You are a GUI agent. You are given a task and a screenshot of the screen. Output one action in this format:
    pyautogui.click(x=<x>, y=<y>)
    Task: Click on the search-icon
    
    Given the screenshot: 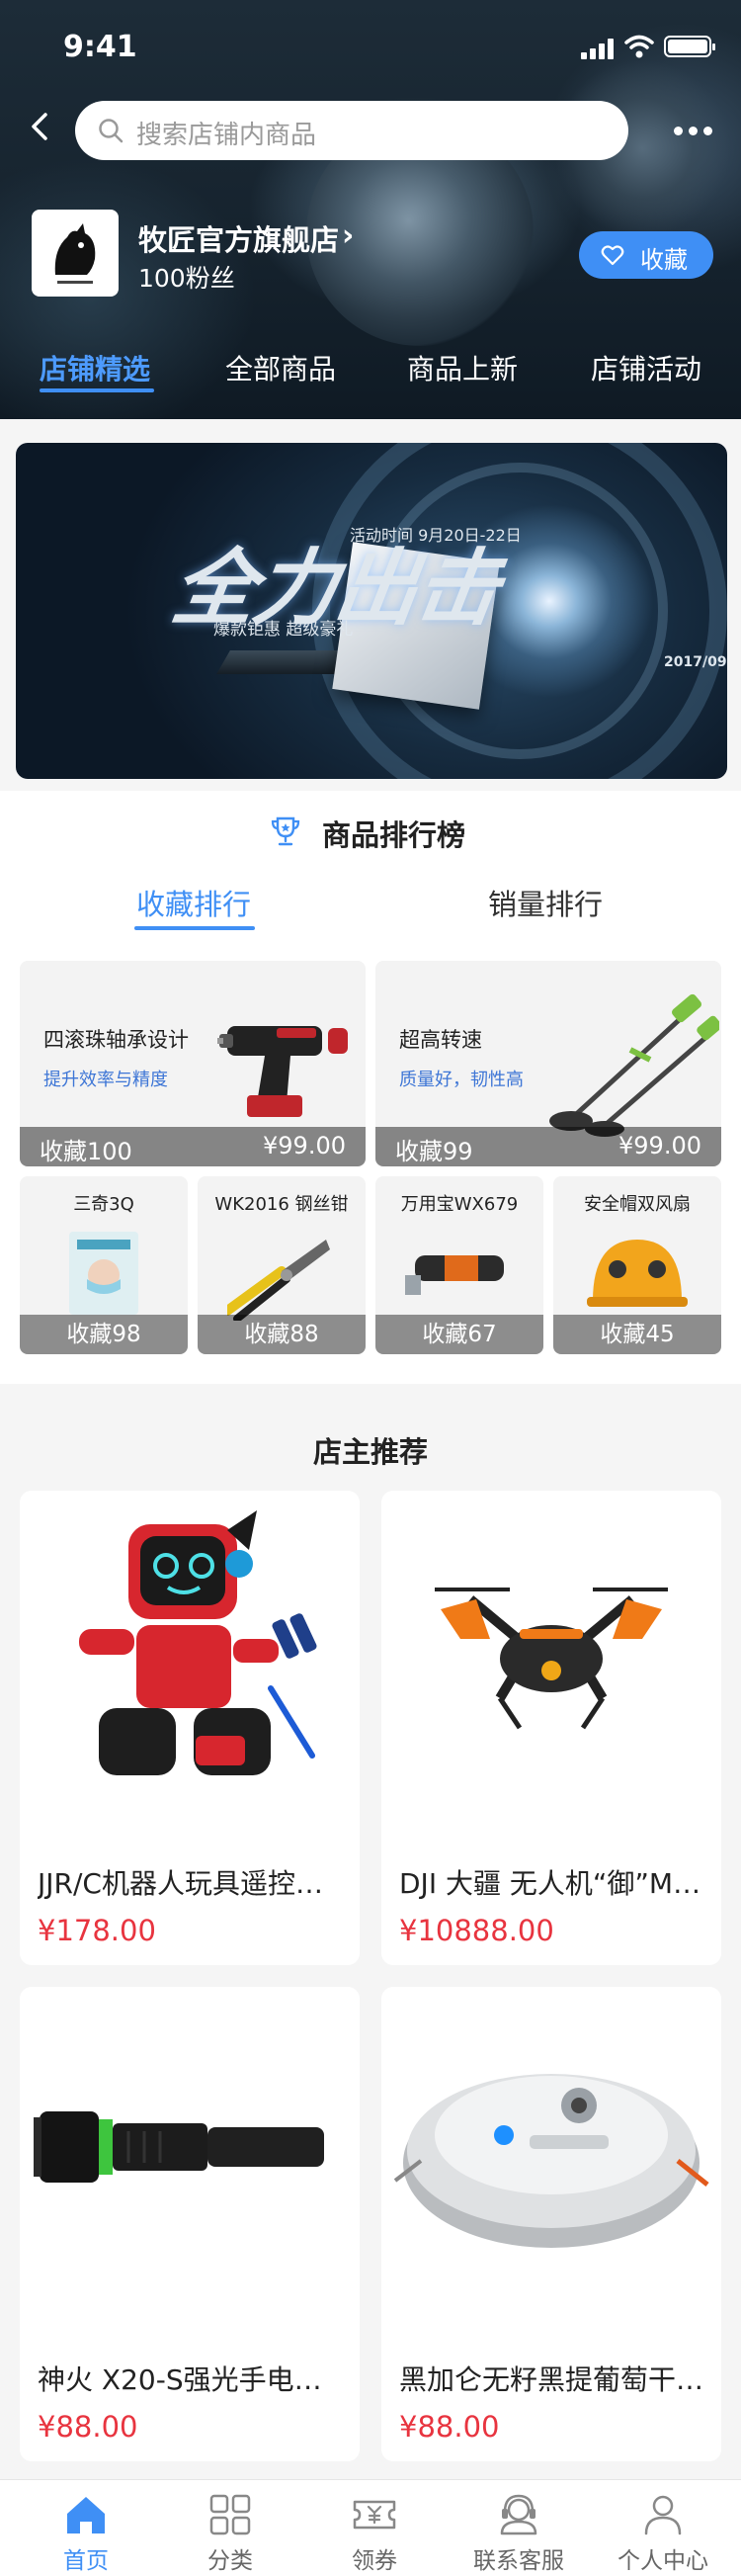 What is the action you would take?
    pyautogui.click(x=111, y=131)
    